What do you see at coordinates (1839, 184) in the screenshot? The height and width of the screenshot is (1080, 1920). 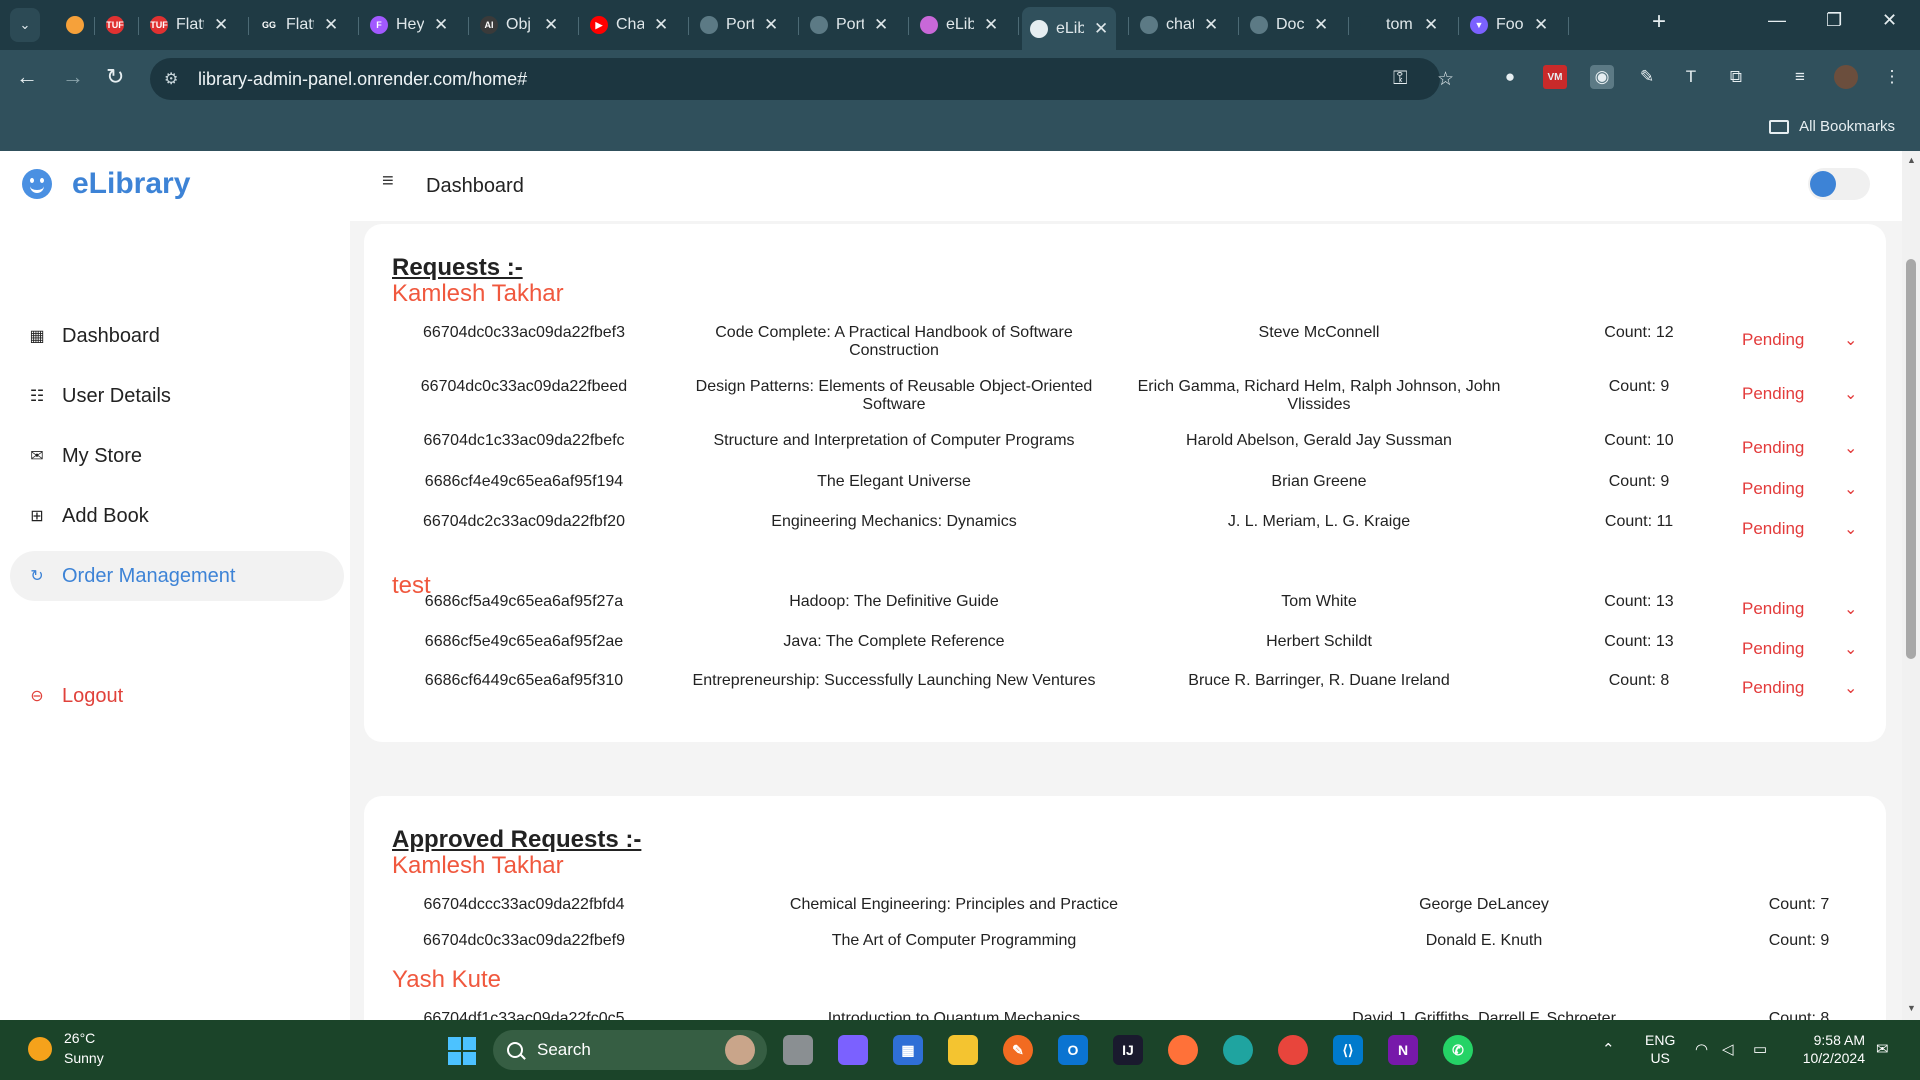 I see `theme-toggle` at bounding box center [1839, 184].